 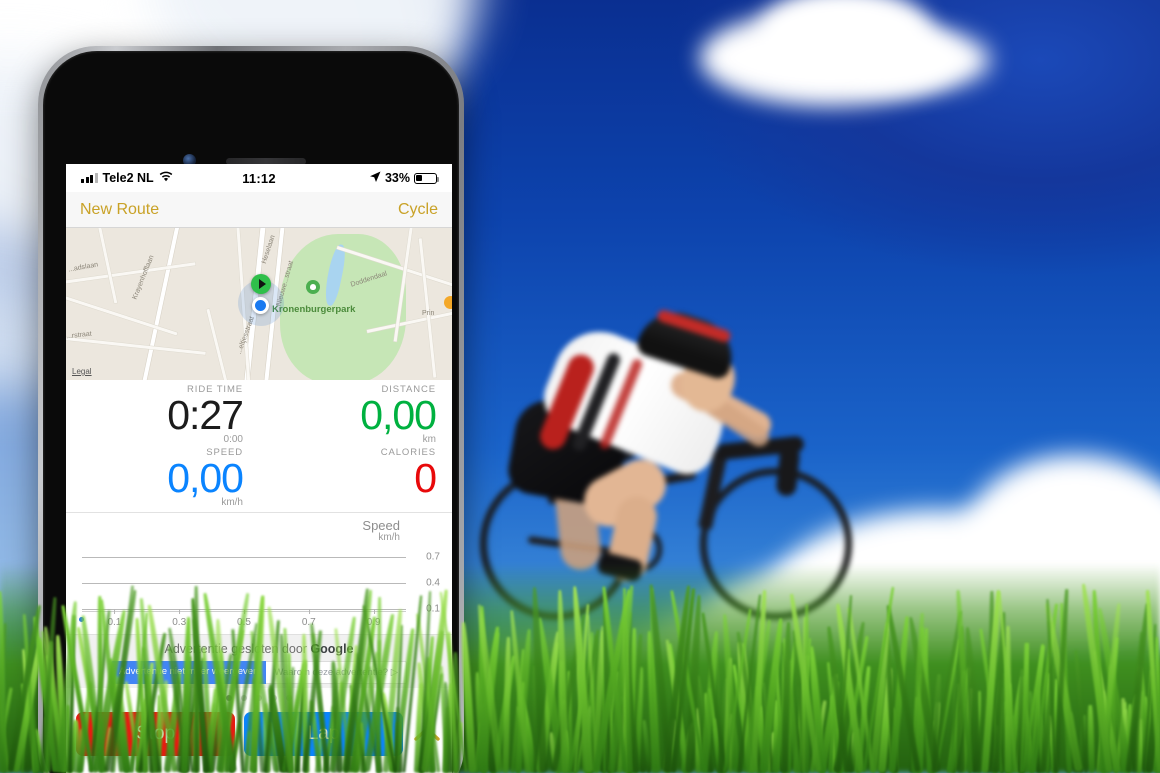 I want to click on phone-top-bezel, so click(x=251, y=109).